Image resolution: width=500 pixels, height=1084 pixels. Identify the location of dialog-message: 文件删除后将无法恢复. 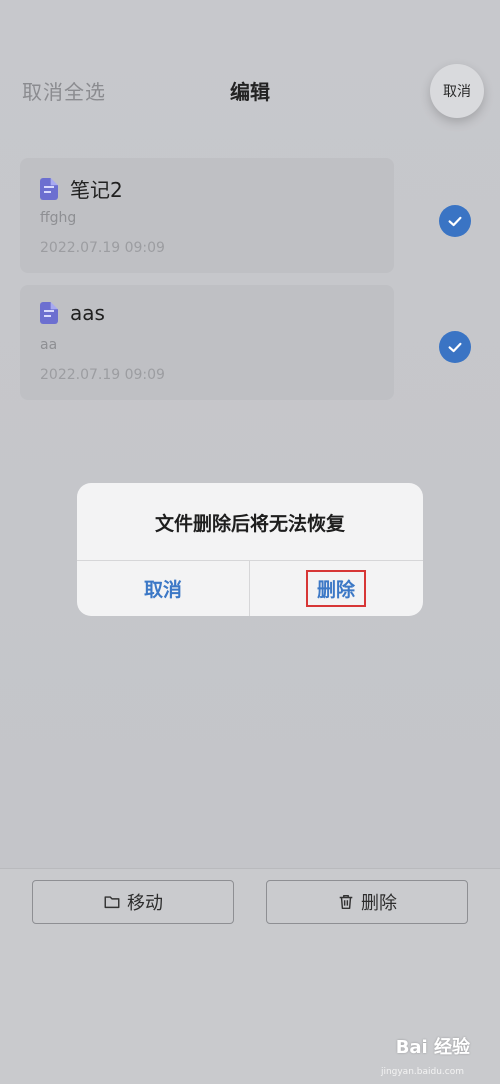
(249, 524).